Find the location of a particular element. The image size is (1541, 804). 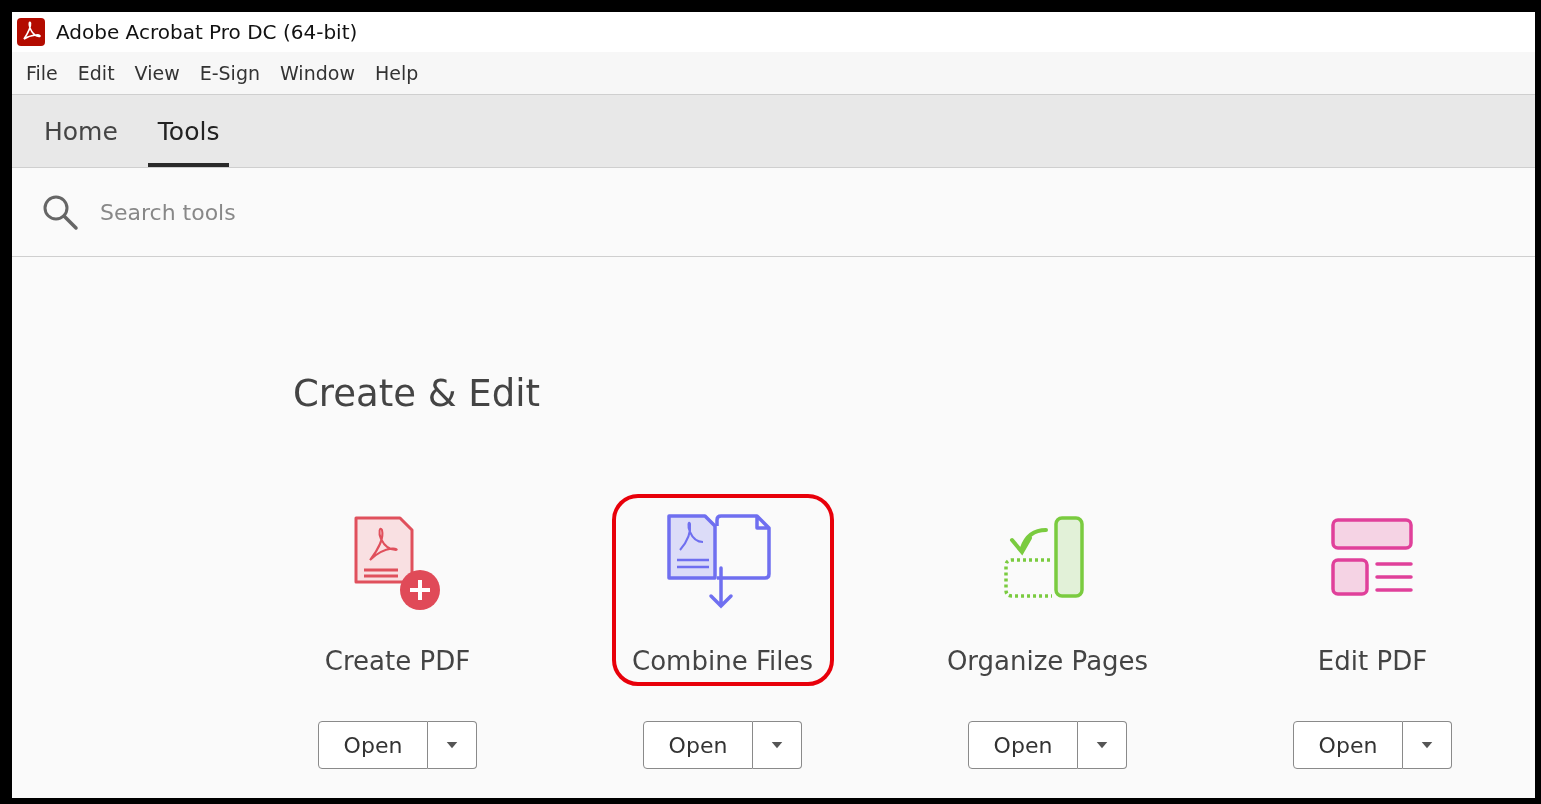

search-field: Search tools is located at coordinates (300, 212).